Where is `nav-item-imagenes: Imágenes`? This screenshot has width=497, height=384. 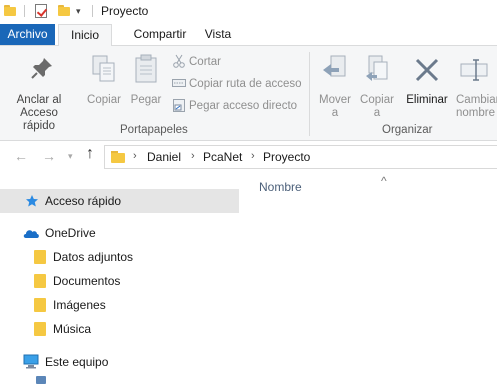
nav-item-imagenes: Imágenes is located at coordinates (119, 305).